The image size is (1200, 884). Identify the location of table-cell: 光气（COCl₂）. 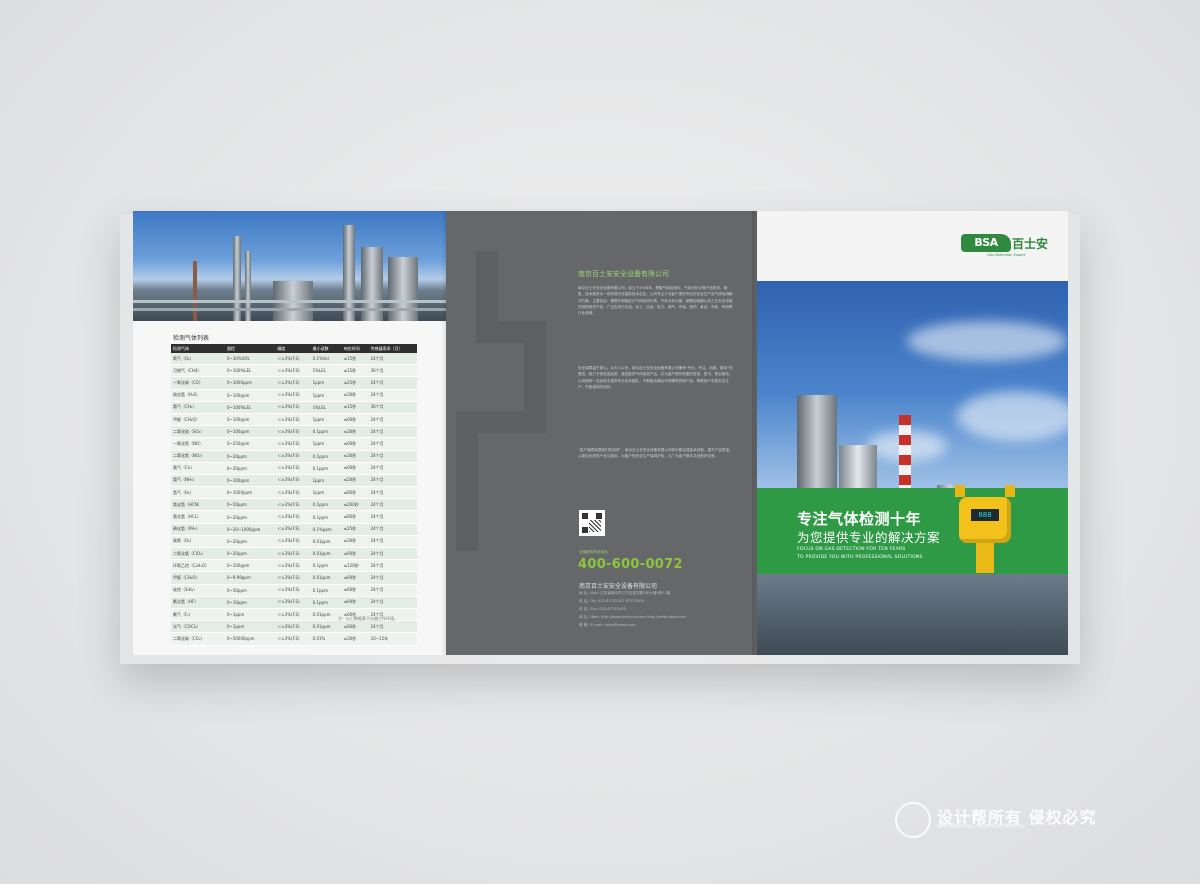
(198, 627).